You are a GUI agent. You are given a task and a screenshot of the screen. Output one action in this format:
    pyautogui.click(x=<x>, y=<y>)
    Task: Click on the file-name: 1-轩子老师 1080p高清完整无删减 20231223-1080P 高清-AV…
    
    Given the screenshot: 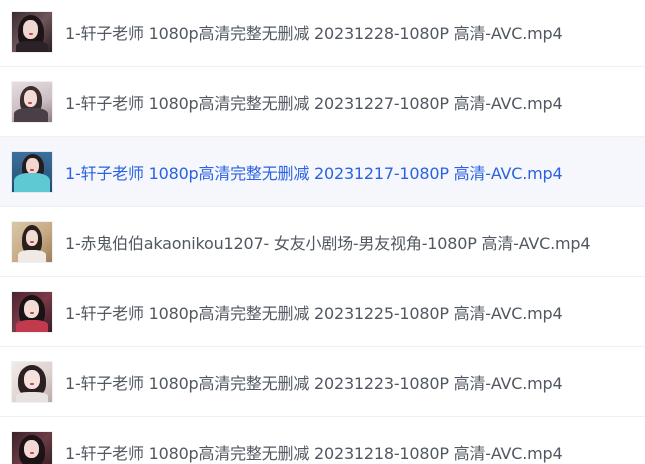 What is the action you would take?
    pyautogui.click(x=314, y=382)
    